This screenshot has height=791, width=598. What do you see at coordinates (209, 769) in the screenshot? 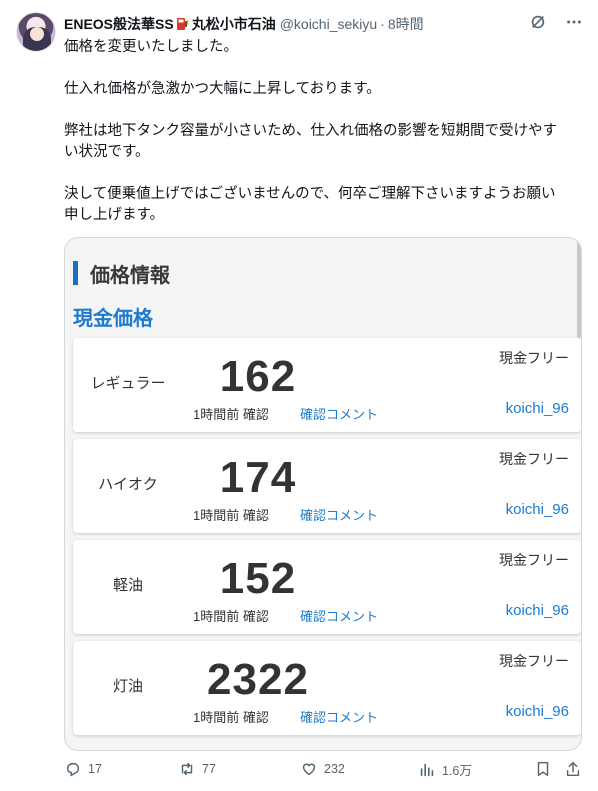
I see `retweet-count: 77` at bounding box center [209, 769].